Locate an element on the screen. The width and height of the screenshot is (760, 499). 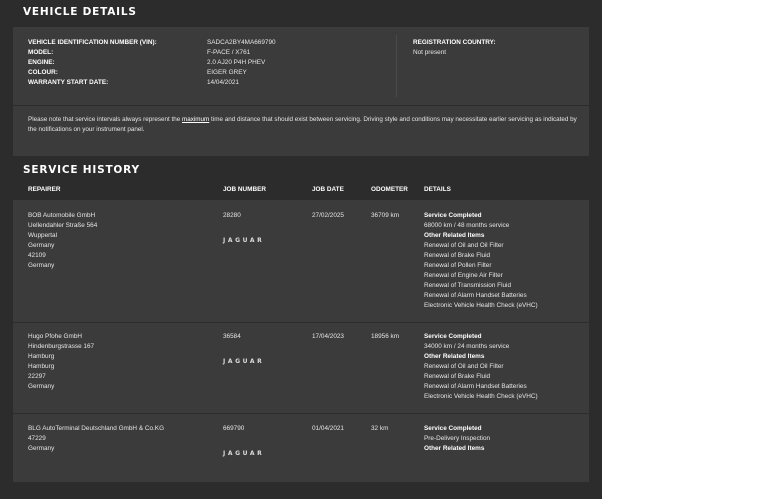
repairer-header: REPAIRER is located at coordinates (44, 189).